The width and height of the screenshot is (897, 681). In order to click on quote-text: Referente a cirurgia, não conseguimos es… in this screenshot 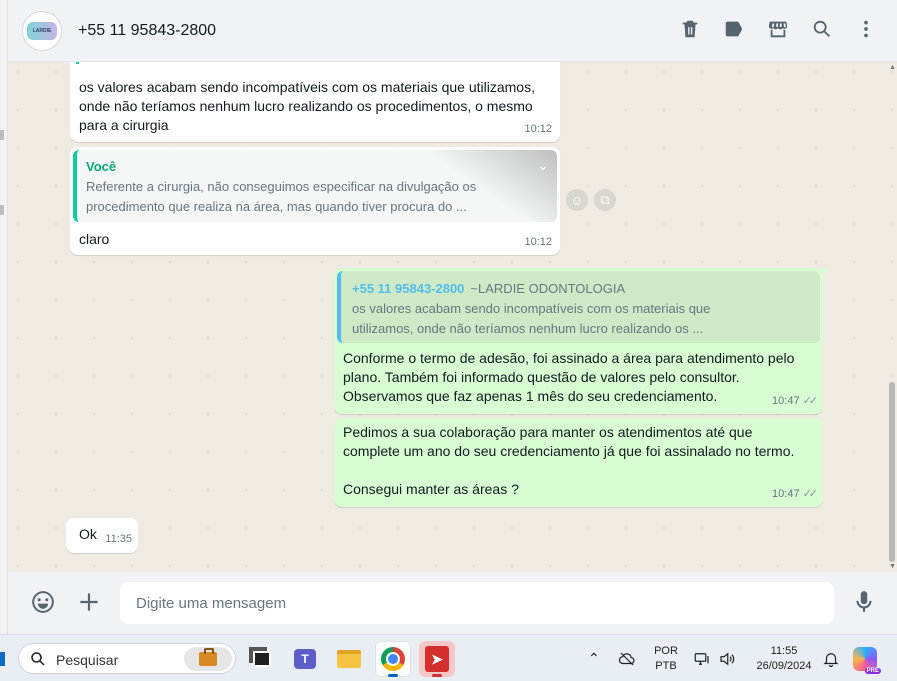, I will do `click(281, 196)`.